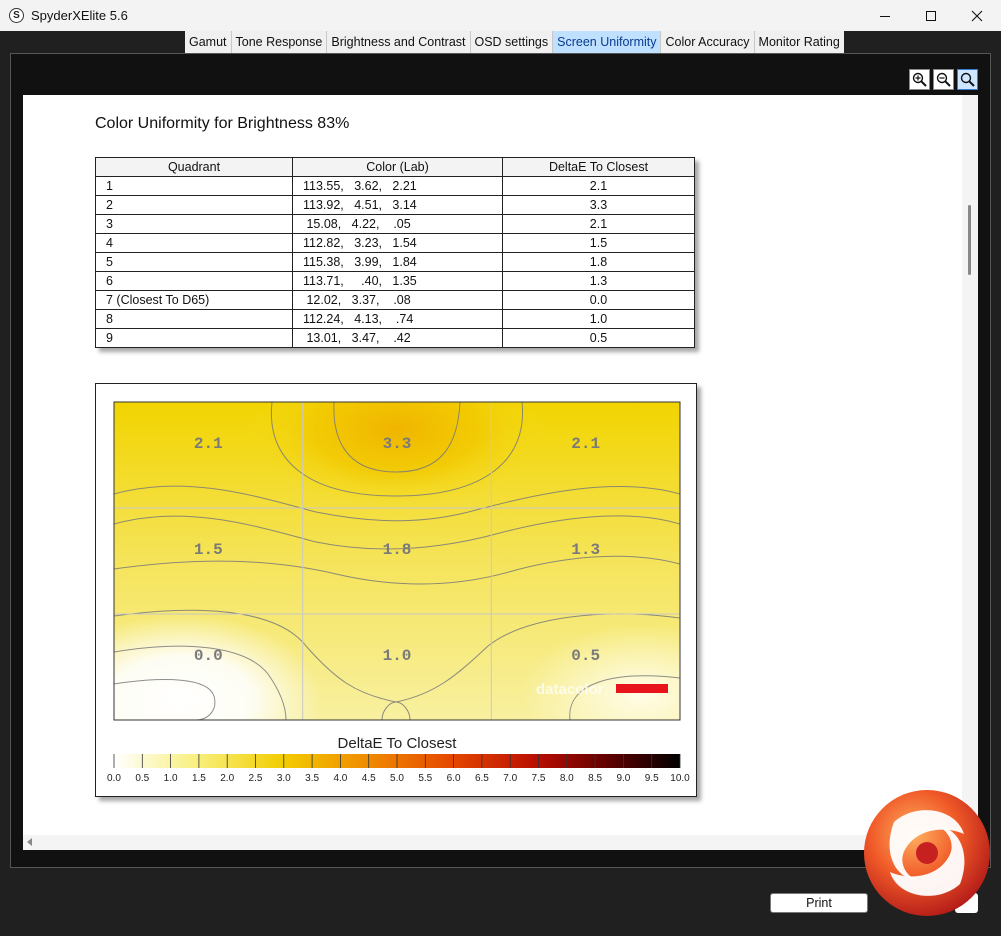 Image resolution: width=1001 pixels, height=936 pixels. Describe the element at coordinates (199, 778) in the screenshot. I see `colorbar-tick-label: 1.5` at that location.